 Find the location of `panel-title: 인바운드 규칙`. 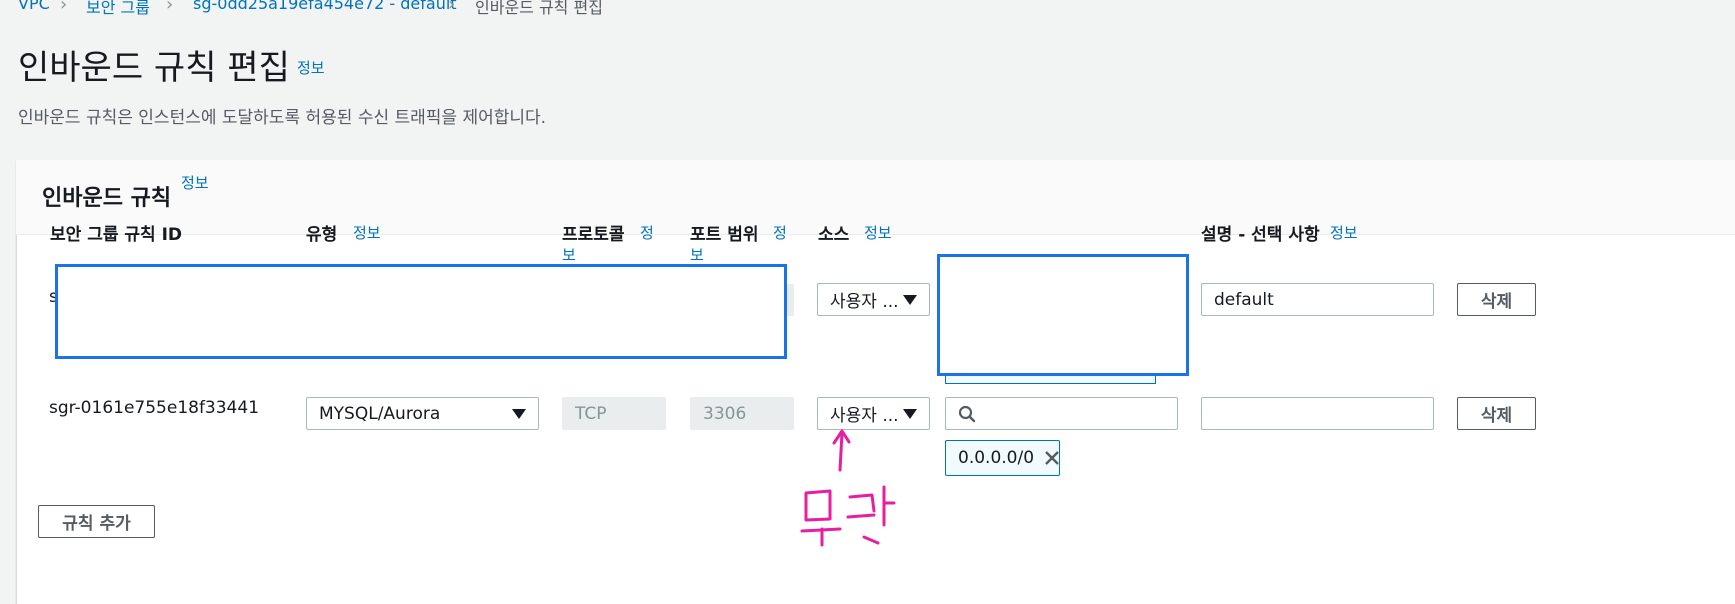

panel-title: 인바운드 규칙 is located at coordinates (107, 198).